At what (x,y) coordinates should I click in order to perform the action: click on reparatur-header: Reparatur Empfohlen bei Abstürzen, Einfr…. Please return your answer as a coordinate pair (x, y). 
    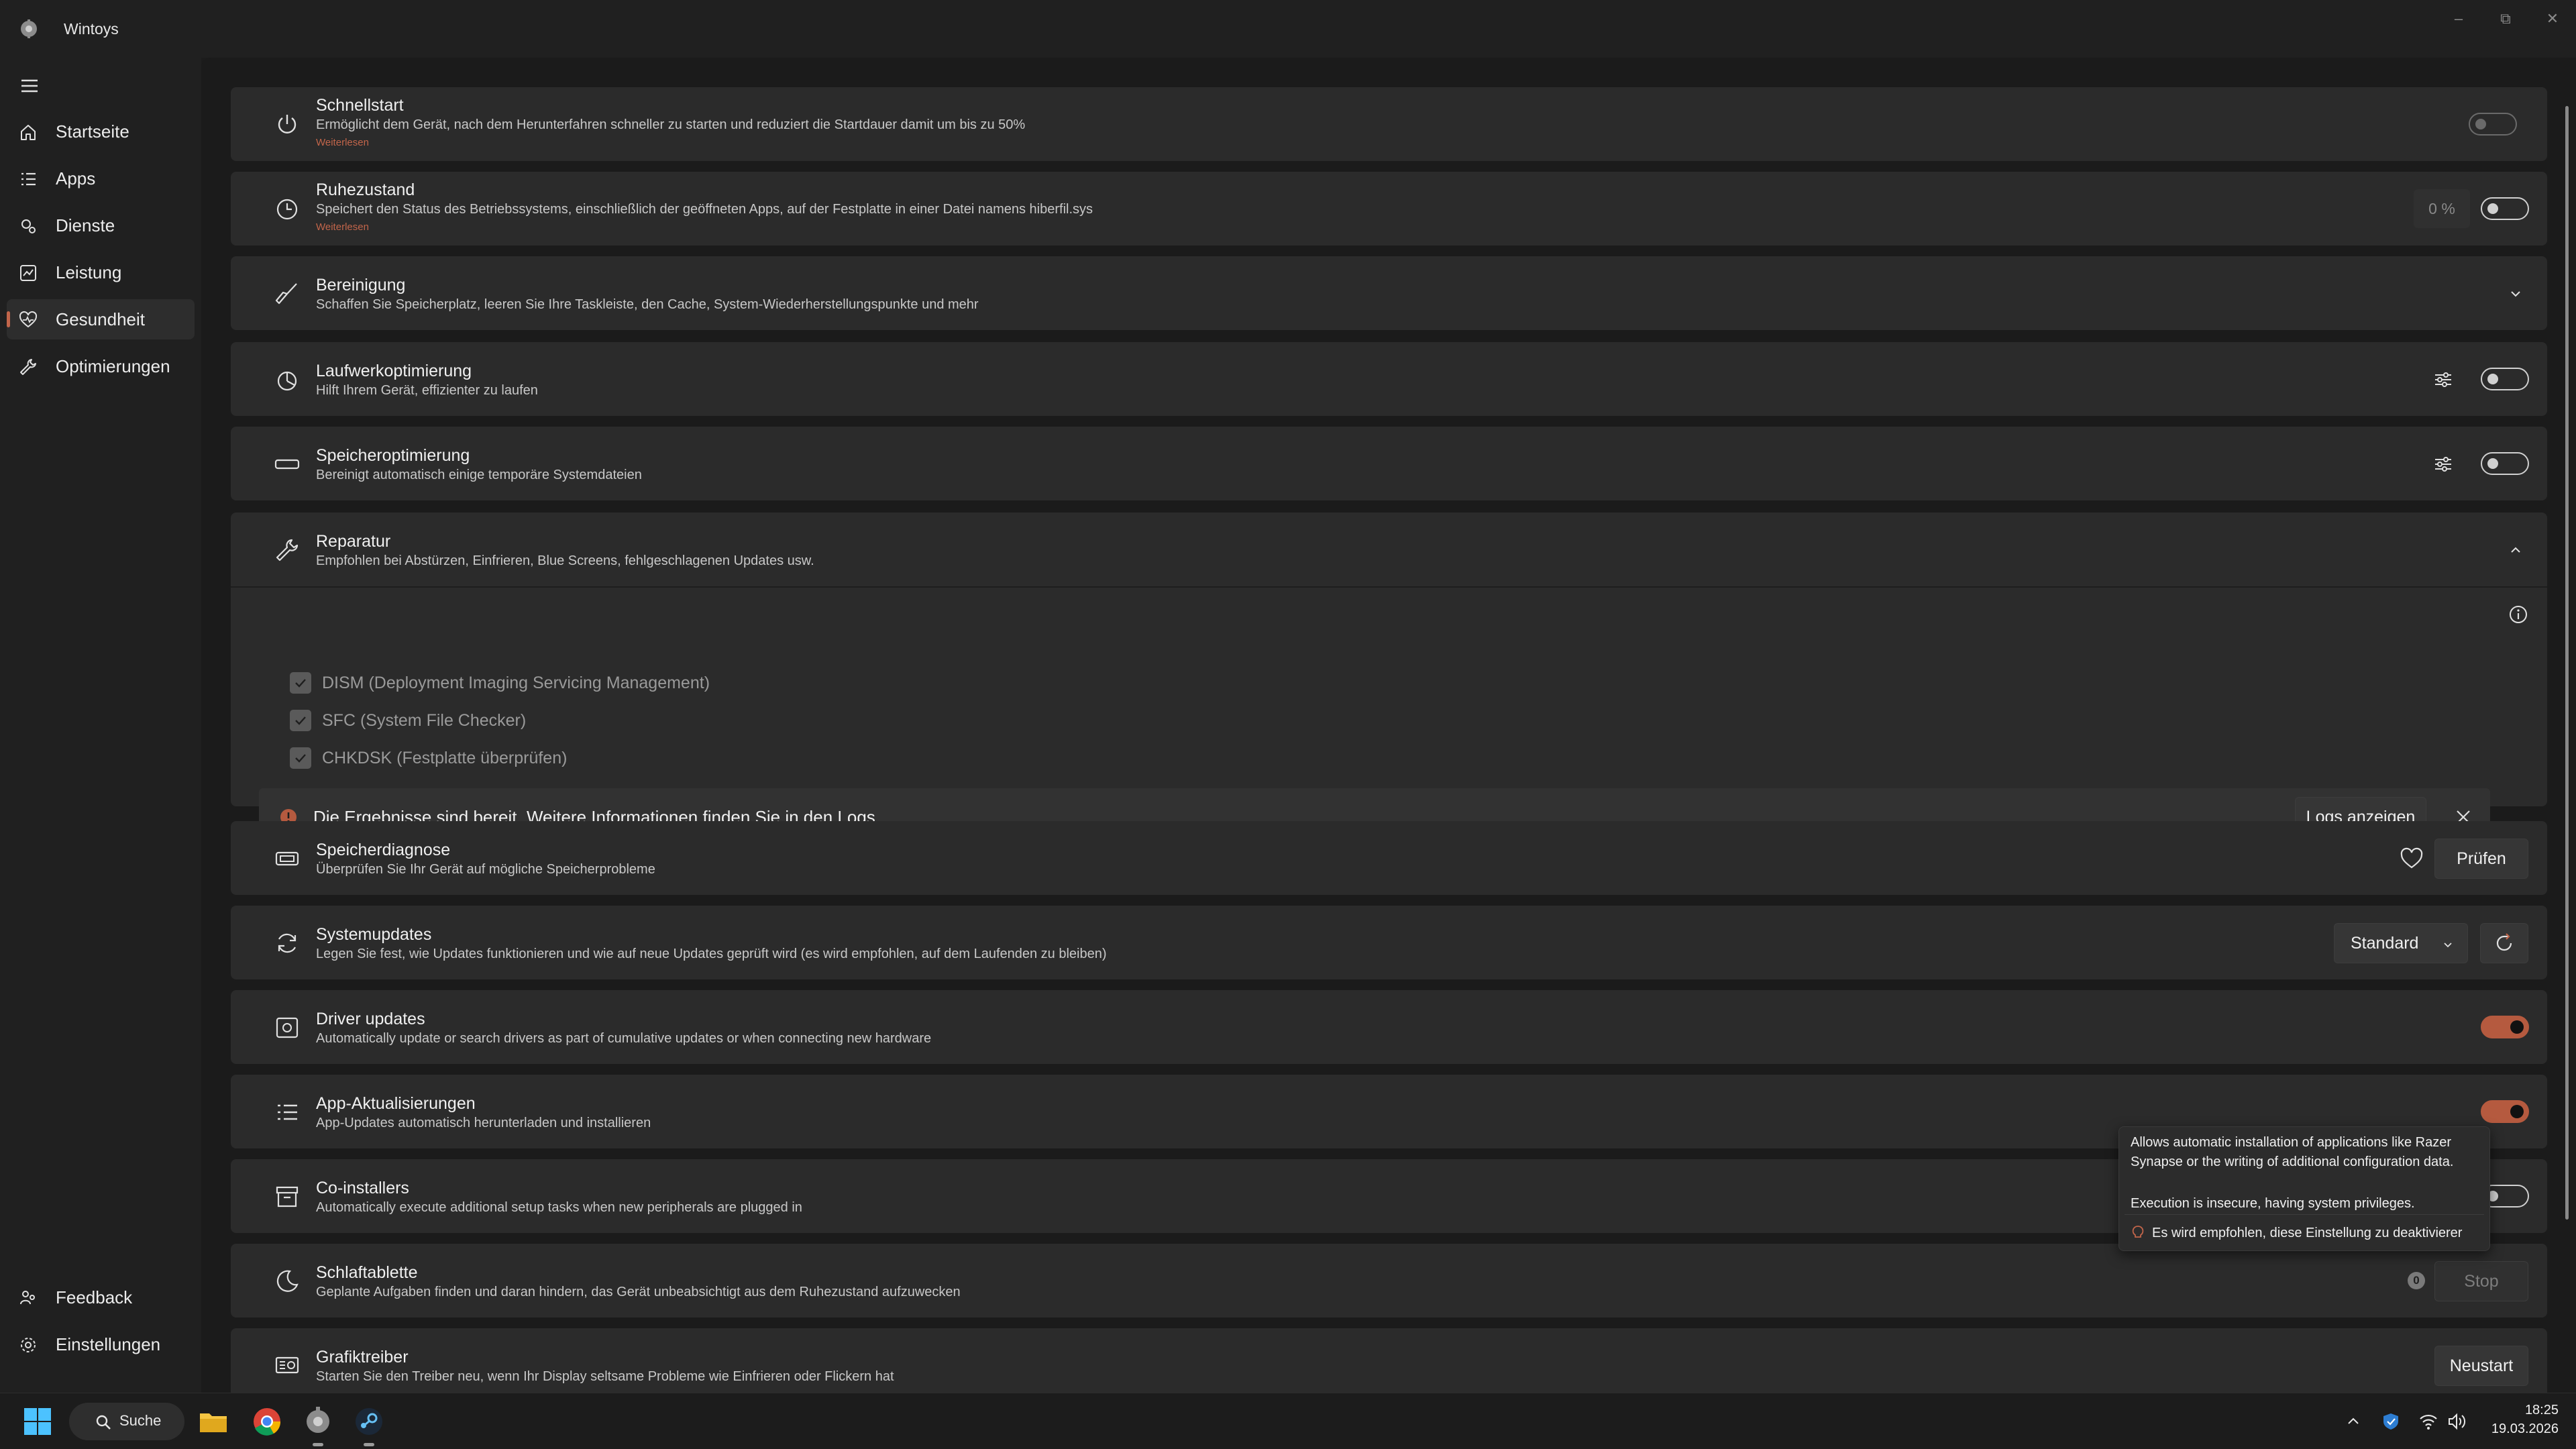
    Looking at the image, I should click on (1389, 550).